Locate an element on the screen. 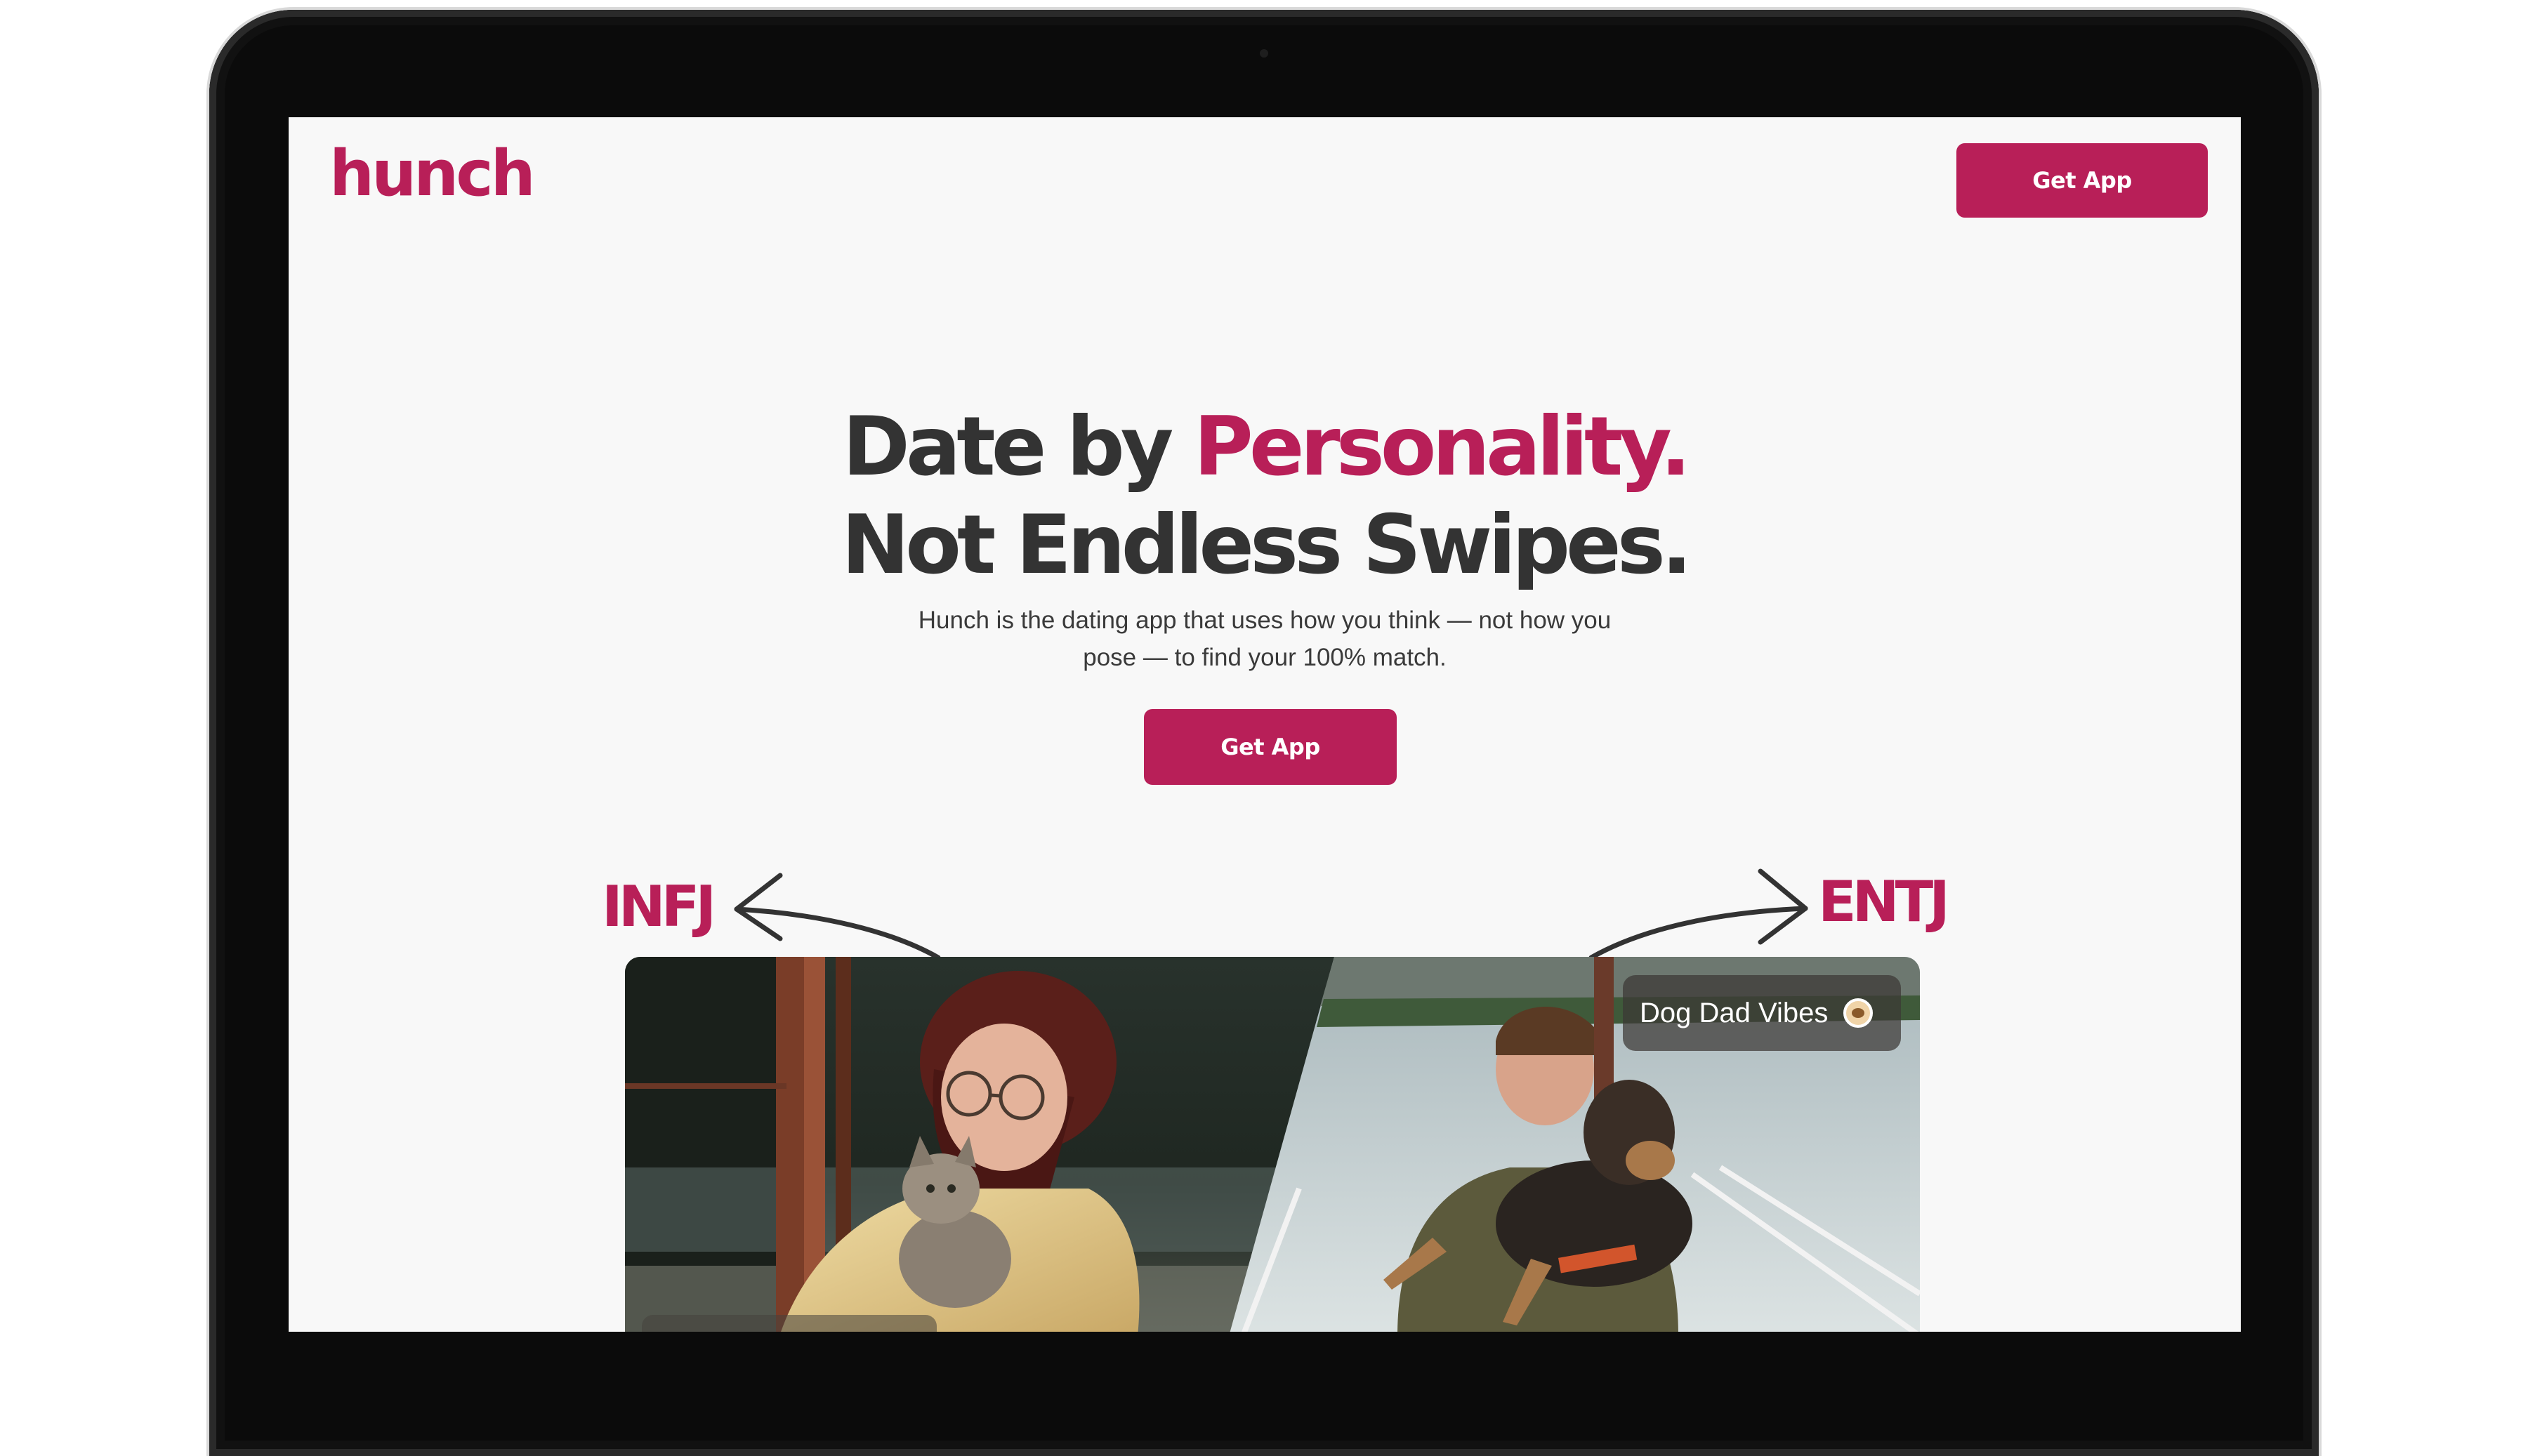  hero-title-line2: Not Endless Swipes. is located at coordinates (1266, 545).